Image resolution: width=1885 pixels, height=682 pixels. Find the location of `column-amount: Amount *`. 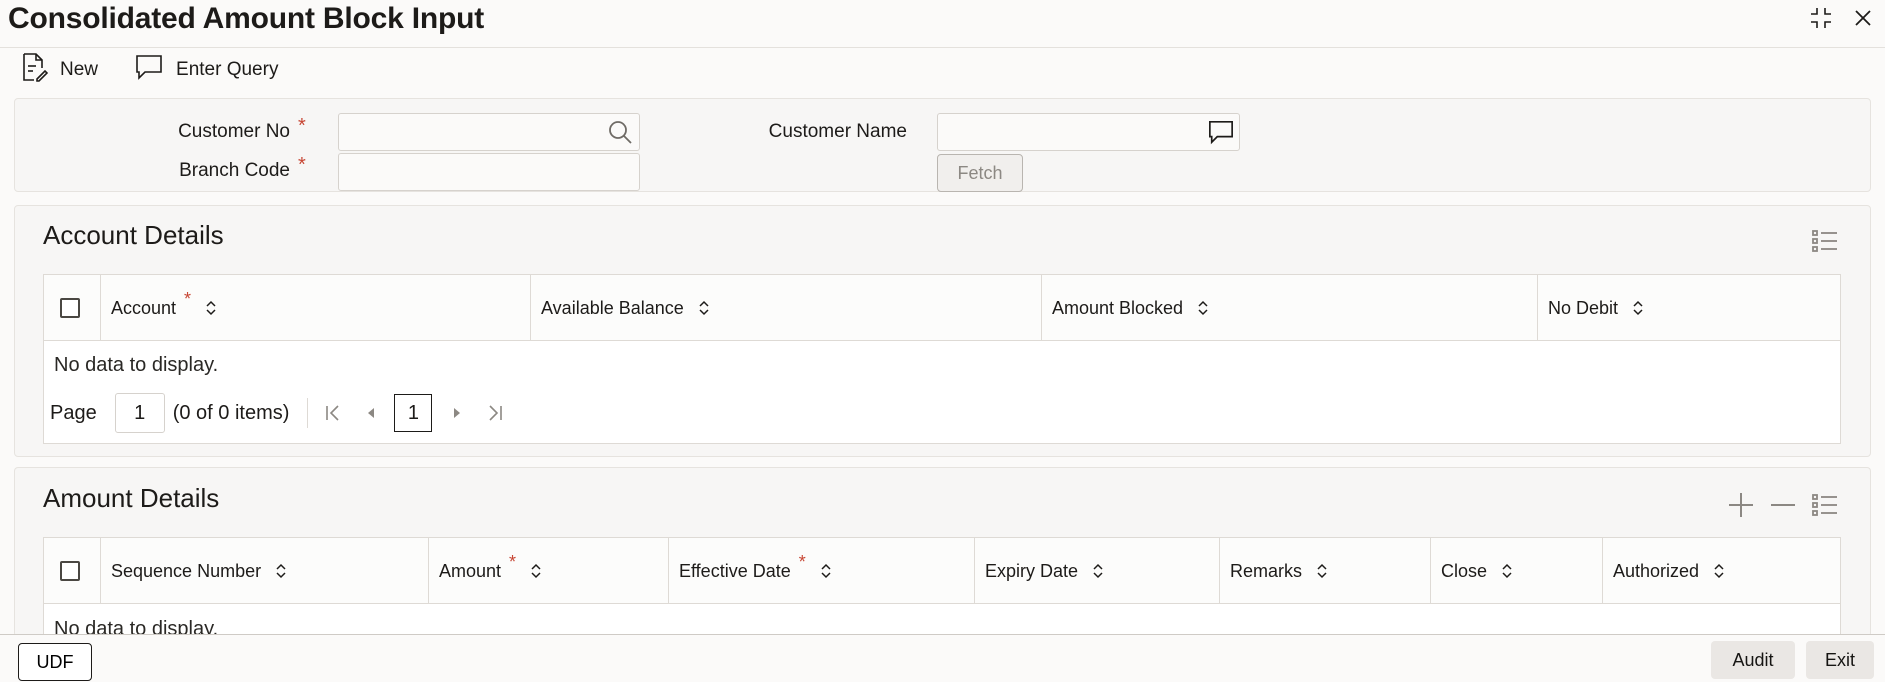

column-amount: Amount * is located at coordinates (548, 571).